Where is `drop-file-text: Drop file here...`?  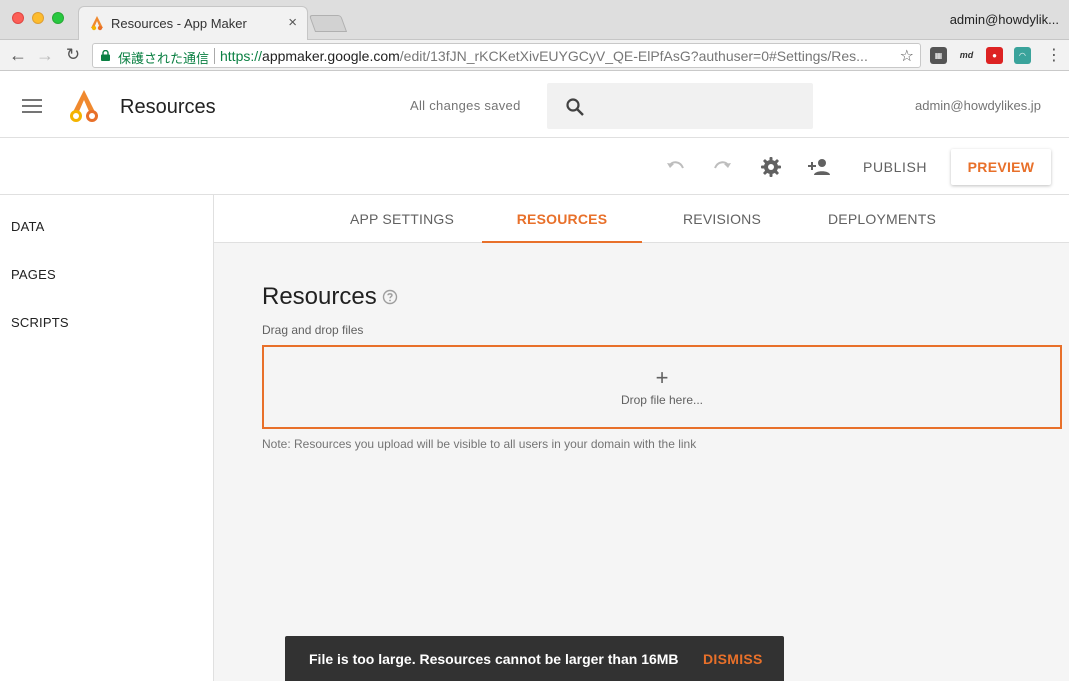
drop-file-text: Drop file here... is located at coordinates (662, 400).